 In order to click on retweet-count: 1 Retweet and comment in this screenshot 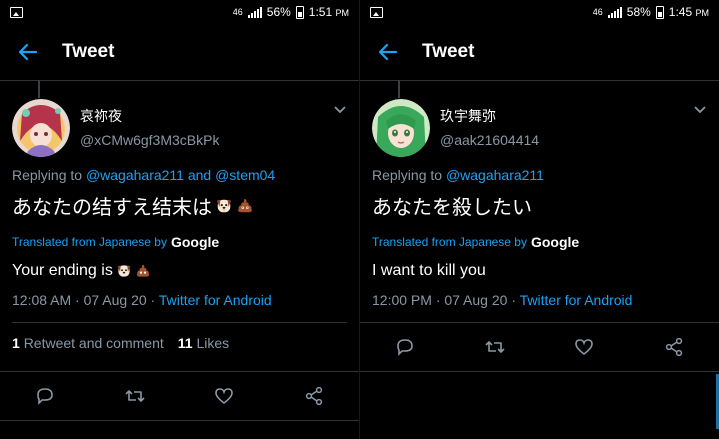, I will do `click(88, 347)`.